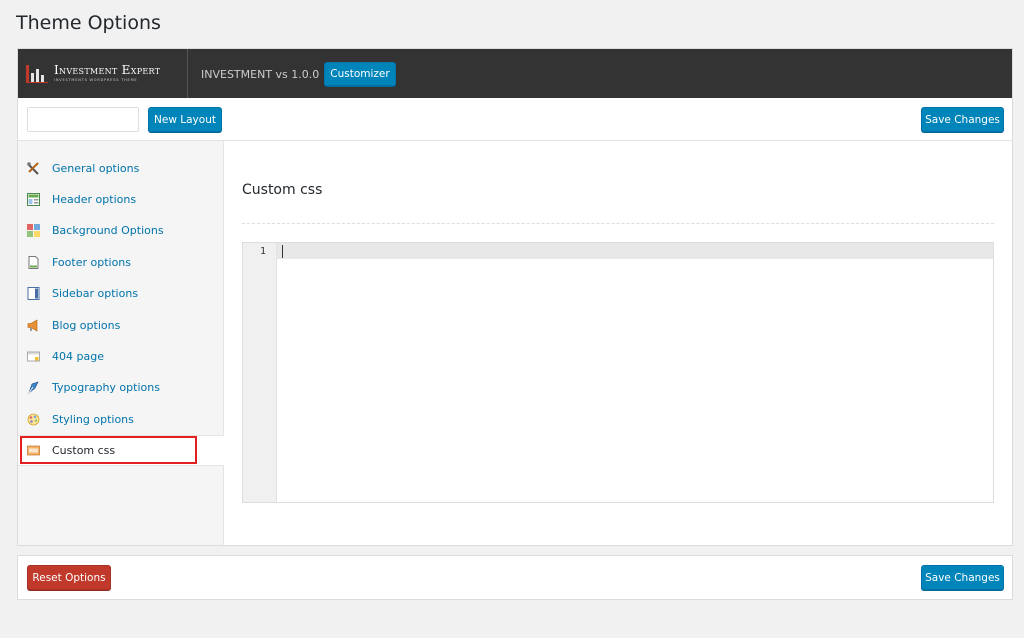 This screenshot has height=638, width=1024. I want to click on palette-icon, so click(33, 419).